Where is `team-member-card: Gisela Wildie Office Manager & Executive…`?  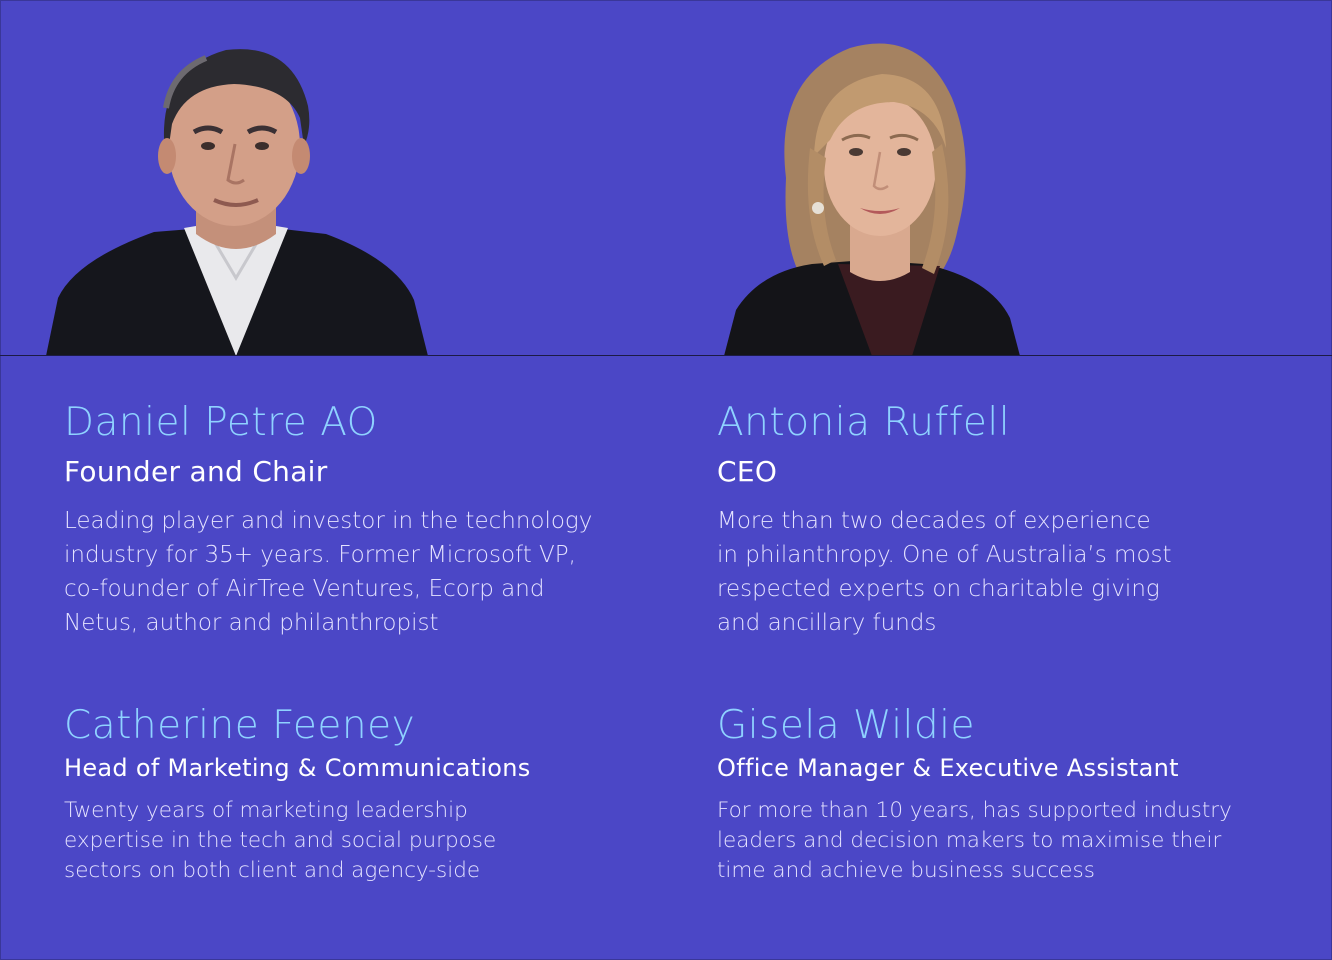 team-member-card: Gisela Wildie Office Manager & Executive… is located at coordinates (1017, 794).